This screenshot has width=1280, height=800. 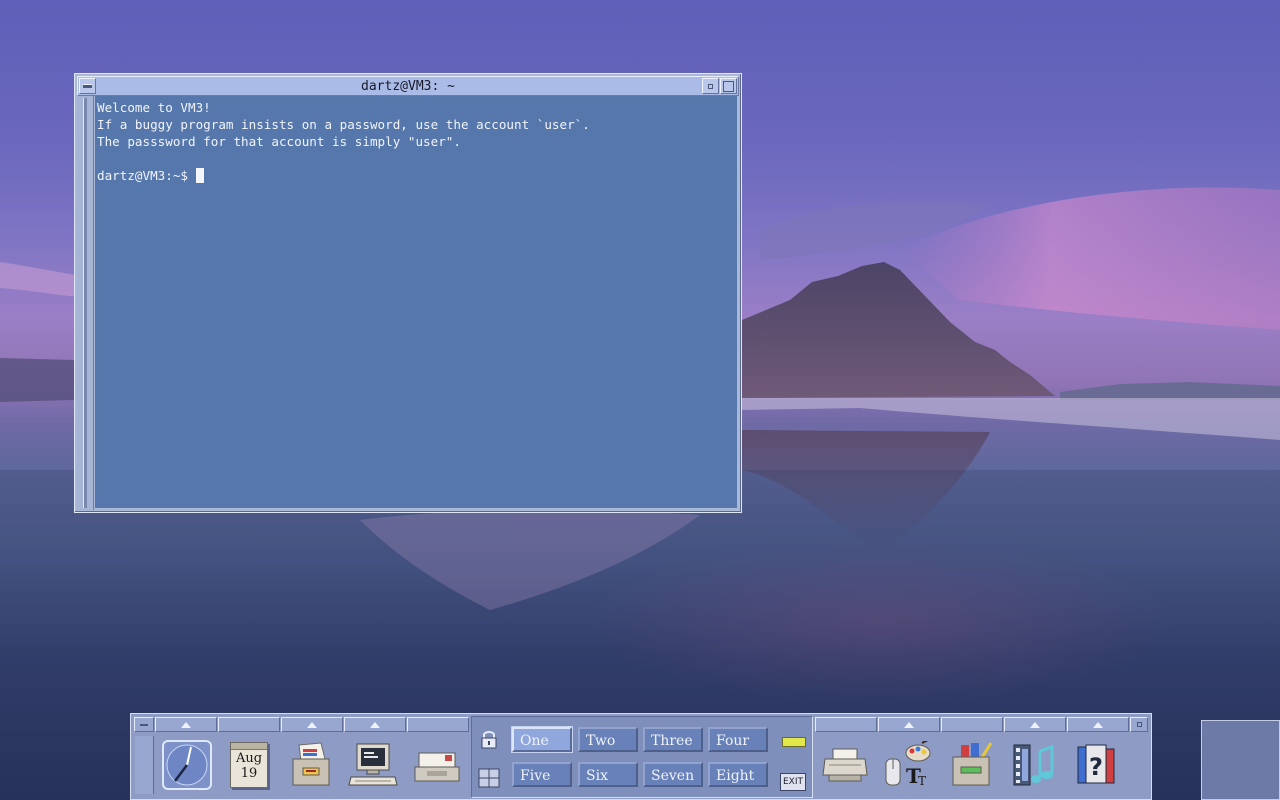 I want to click on media-icon, so click(x=1033, y=765).